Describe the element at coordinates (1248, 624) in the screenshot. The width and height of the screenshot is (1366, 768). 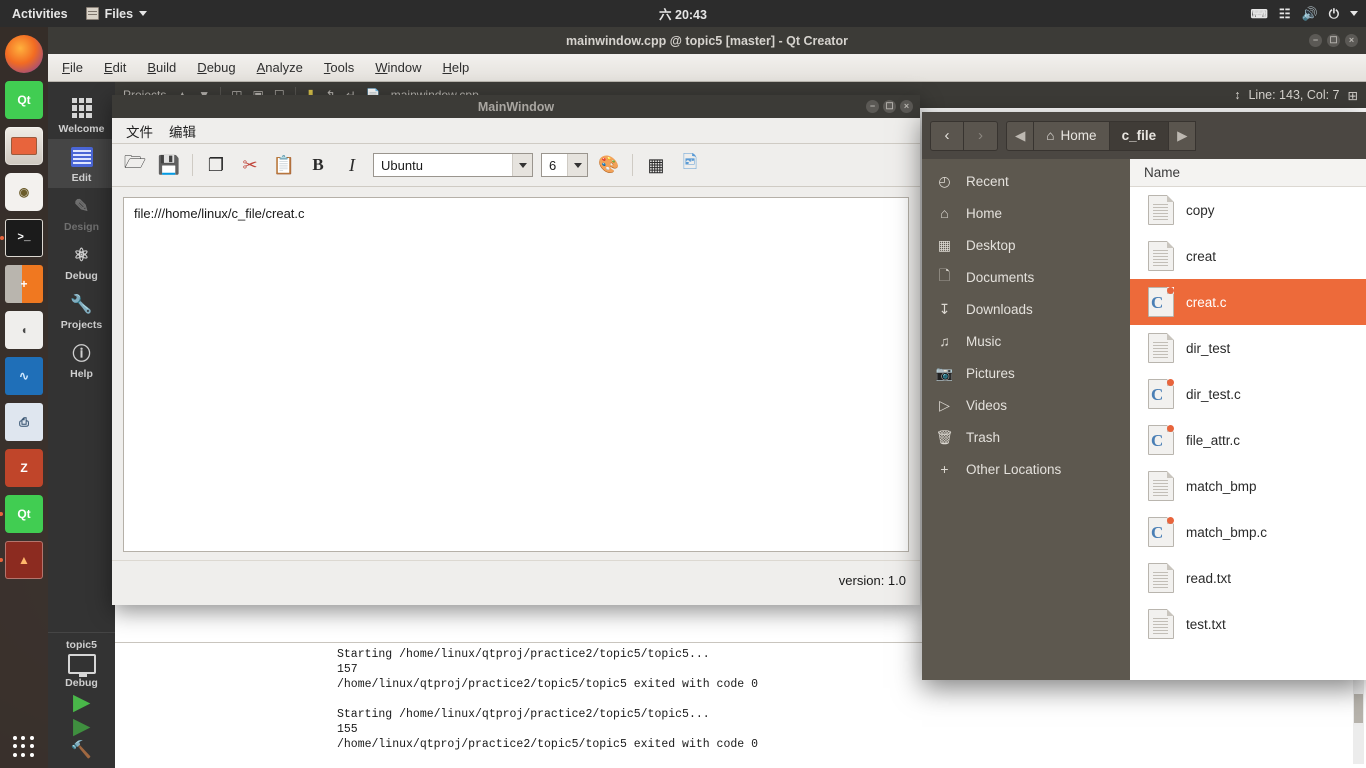
I see `file-row-test-txt: test.txt` at that location.